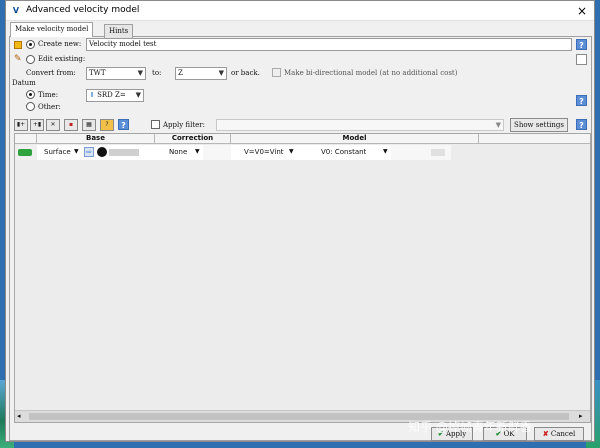 This screenshot has width=600, height=448. Describe the element at coordinates (124, 152) in the screenshot. I see `base-object-name` at that location.